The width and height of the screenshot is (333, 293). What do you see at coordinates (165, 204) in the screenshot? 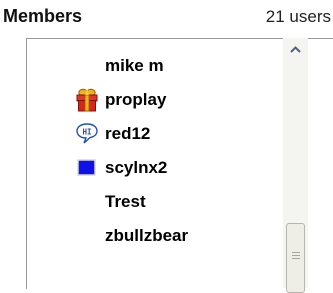
I see `member-item-trest: Trest` at bounding box center [165, 204].